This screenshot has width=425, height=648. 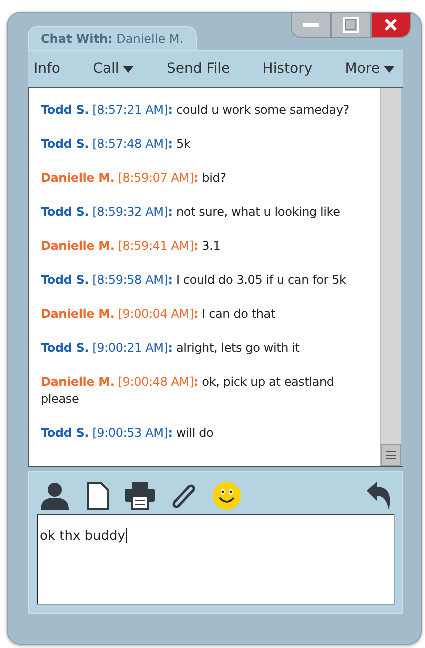 I want to click on close-icon, so click(x=391, y=25).